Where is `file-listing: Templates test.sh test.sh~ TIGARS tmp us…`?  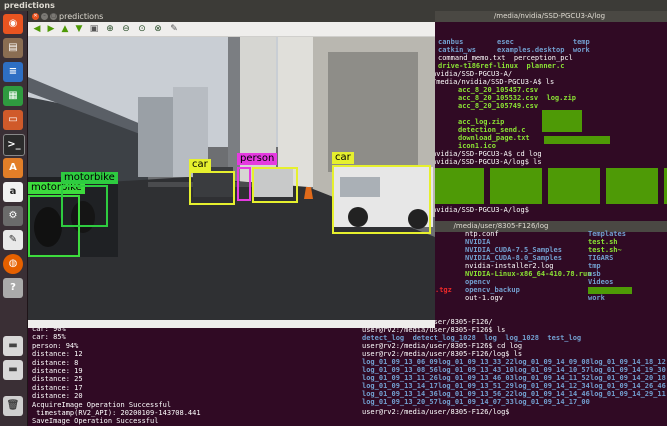
file-listing: Templates test.sh test.sh~ TIGARS tmp us… is located at coordinates (610, 276).